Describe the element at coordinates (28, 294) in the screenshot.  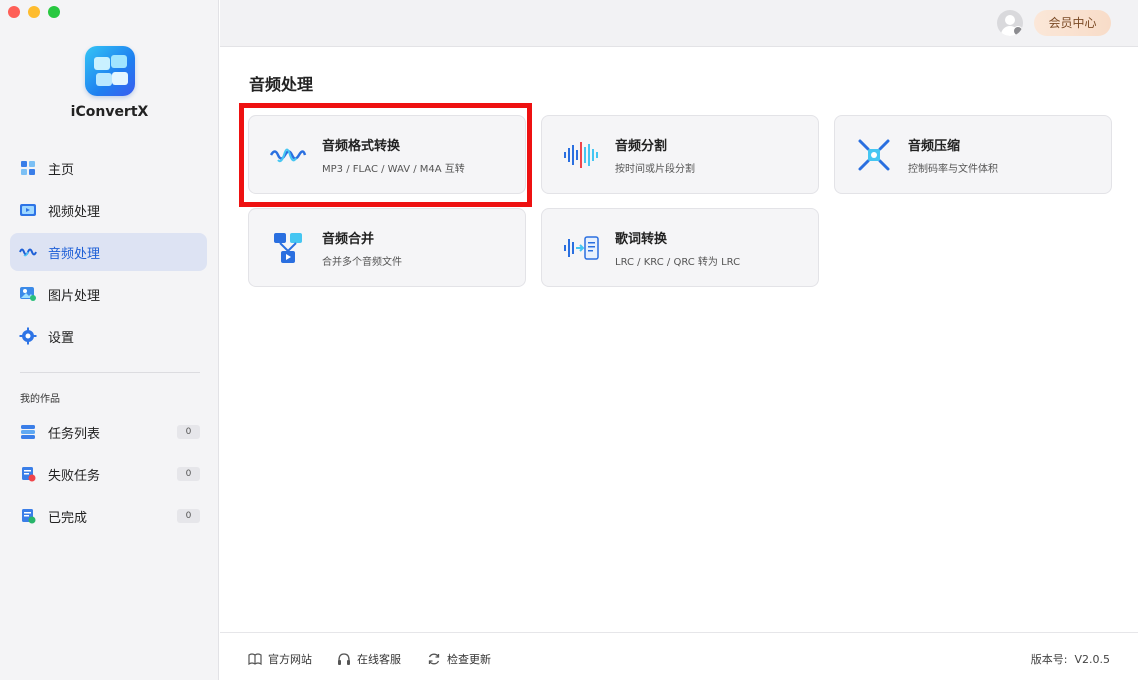
I see `image-icon` at that location.